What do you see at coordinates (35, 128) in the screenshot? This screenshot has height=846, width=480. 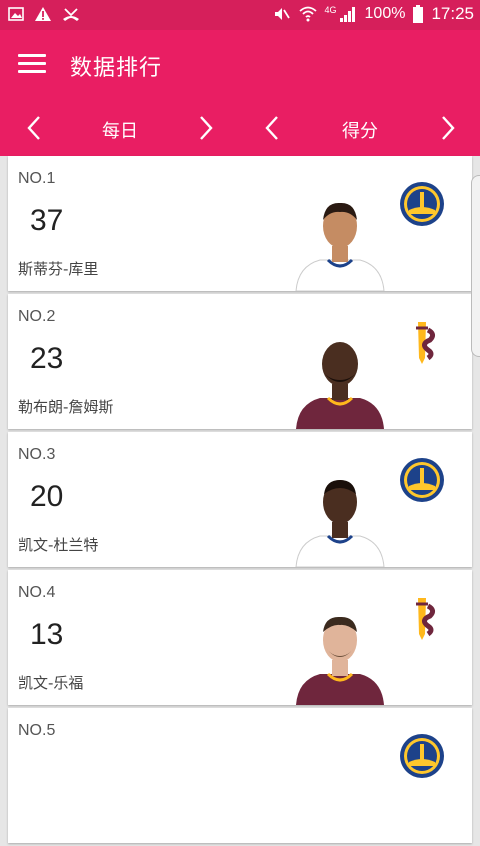 I see `period-prev-button` at bounding box center [35, 128].